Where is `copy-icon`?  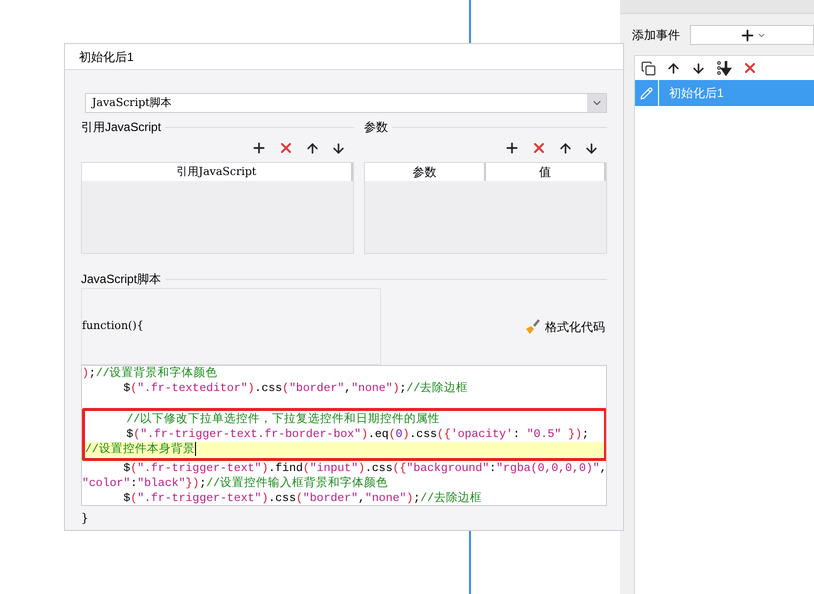
copy-icon is located at coordinates (648, 68).